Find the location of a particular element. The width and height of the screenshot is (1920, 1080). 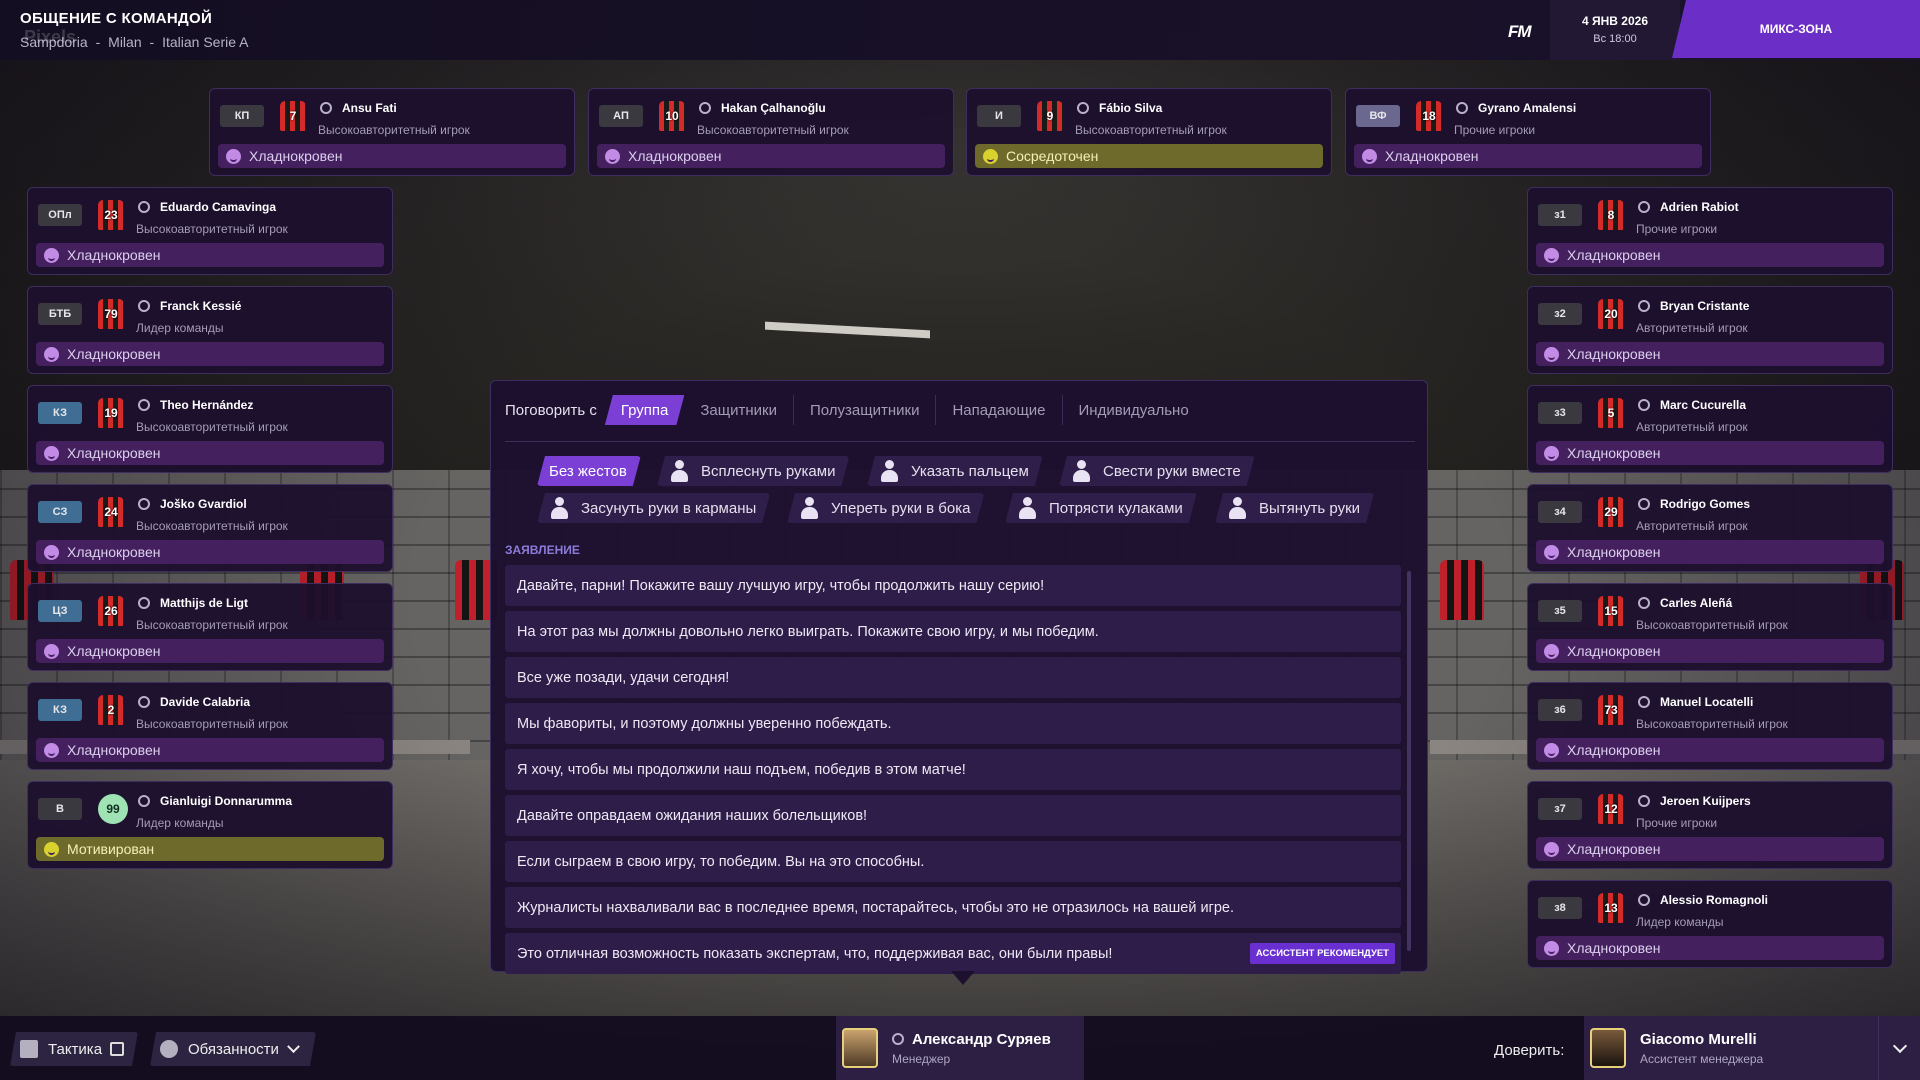

player-name-row: Matthijs de Ligt is located at coordinates (193, 603).